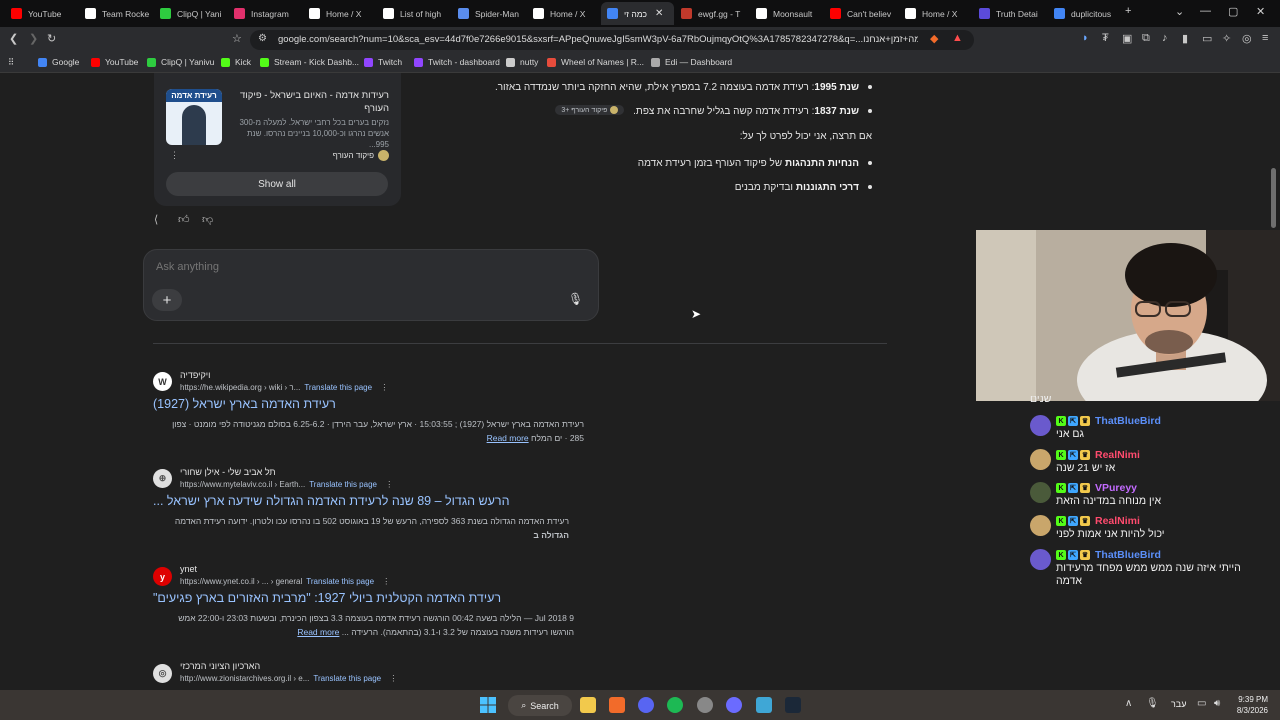 Image resolution: width=1280 pixels, height=720 pixels. I want to click on add-attachment-button: +, so click(167, 300).